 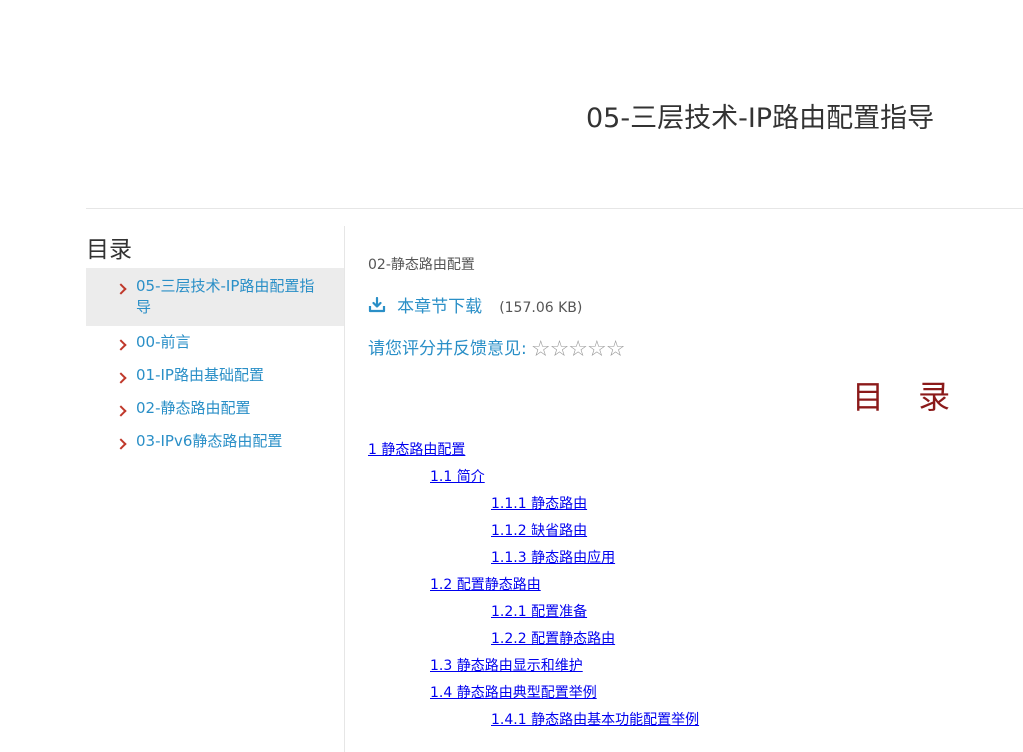 I want to click on title-divider, so click(x=554, y=208).